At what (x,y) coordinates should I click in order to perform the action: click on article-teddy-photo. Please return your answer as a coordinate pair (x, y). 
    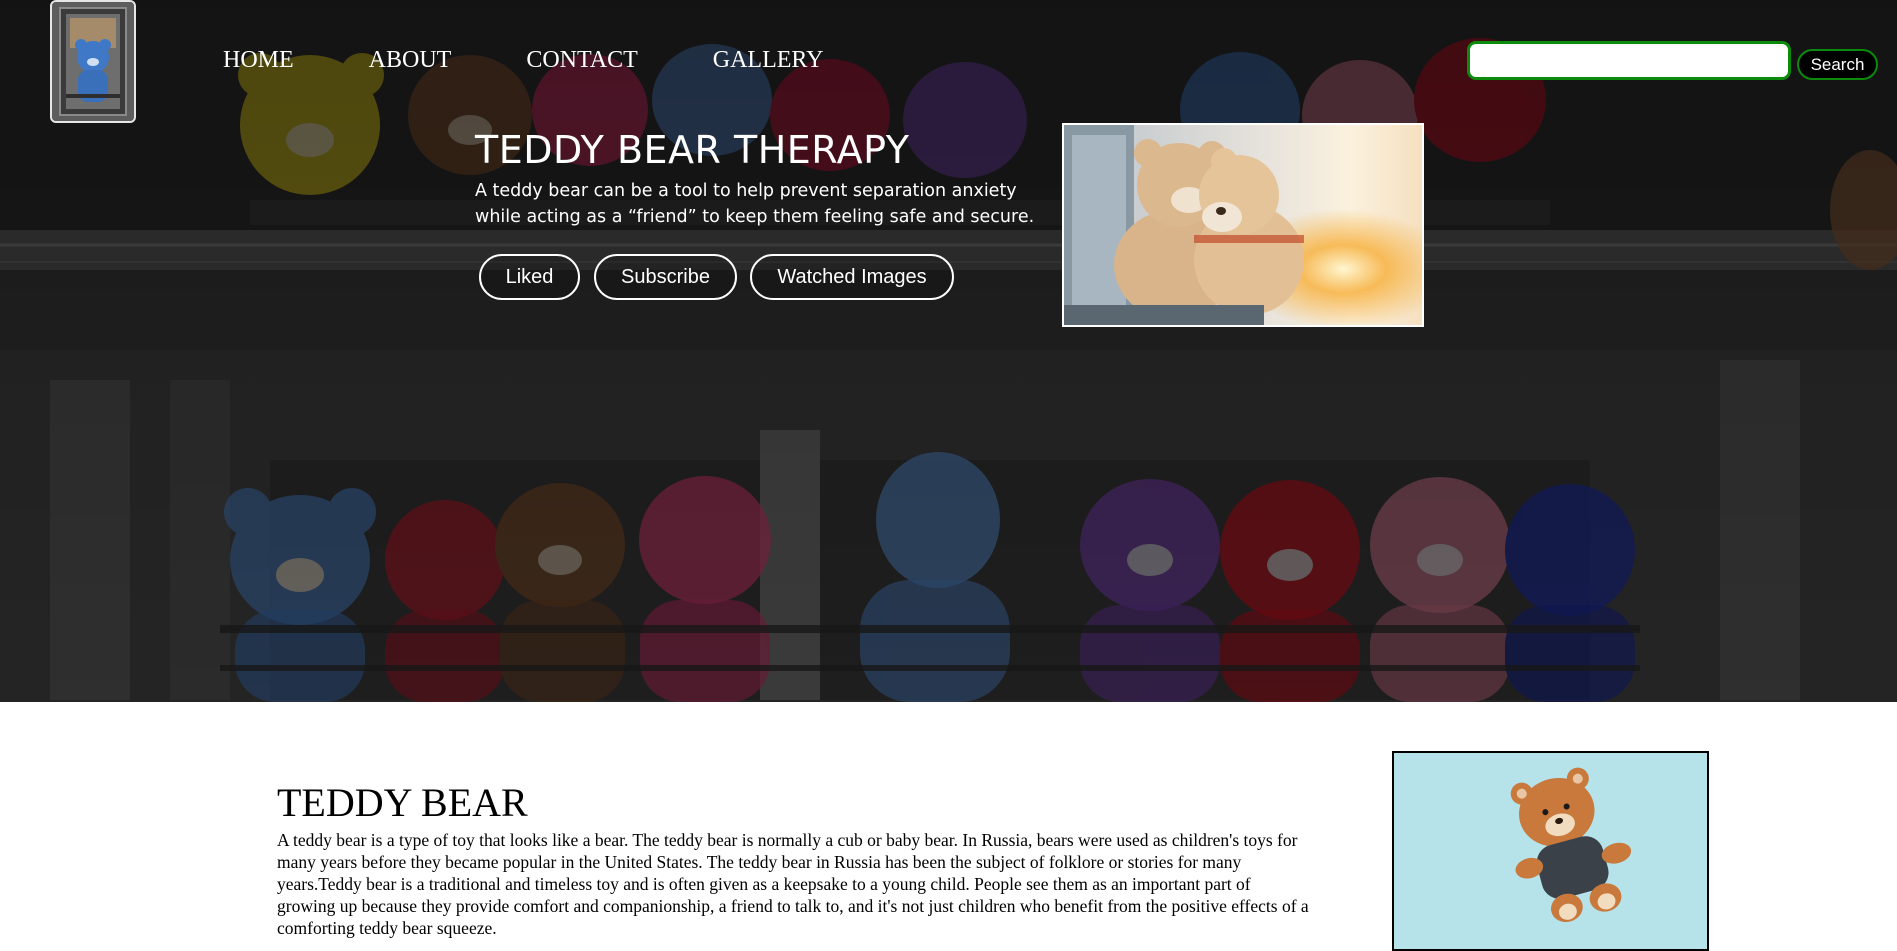
    Looking at the image, I should click on (1550, 851).